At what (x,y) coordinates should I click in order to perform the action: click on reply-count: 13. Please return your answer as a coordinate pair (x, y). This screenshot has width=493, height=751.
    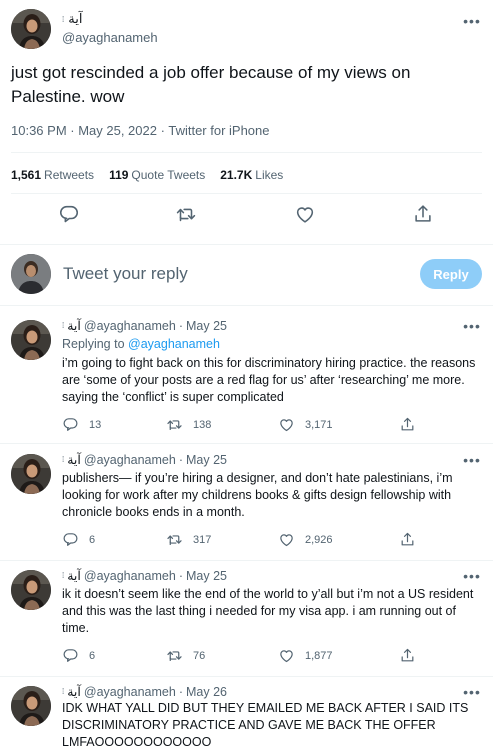
    Looking at the image, I should click on (95, 424).